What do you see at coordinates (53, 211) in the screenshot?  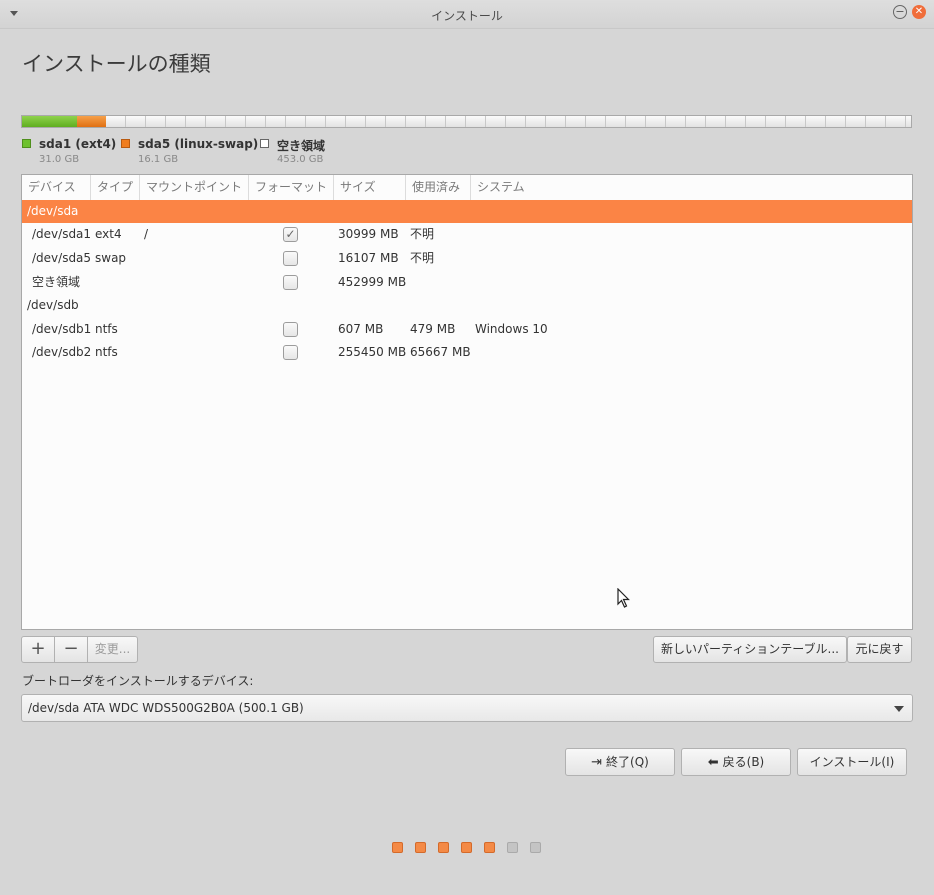 I see `cell-device: /dev/sda` at bounding box center [53, 211].